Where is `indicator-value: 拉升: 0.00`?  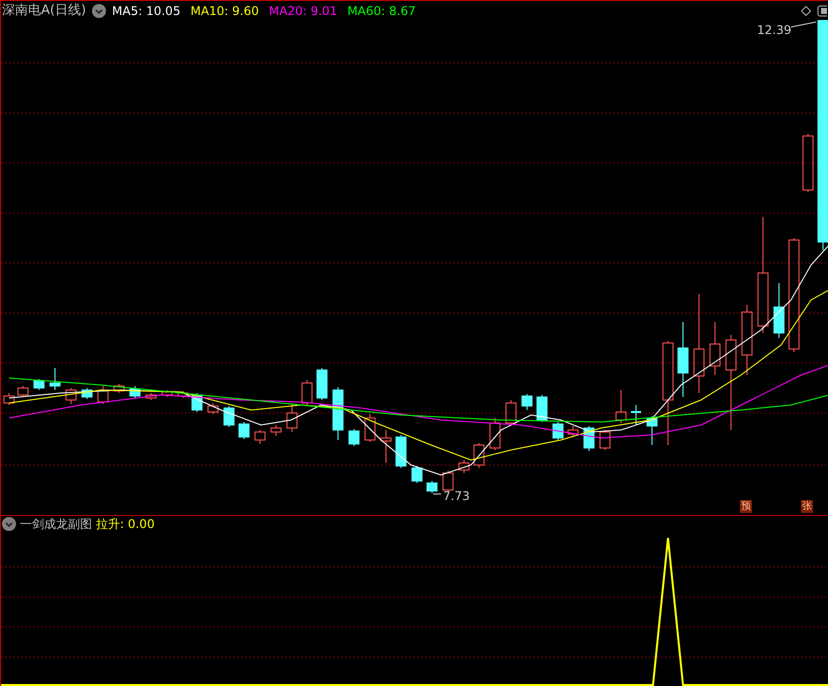 indicator-value: 拉升: 0.00 is located at coordinates (125, 524).